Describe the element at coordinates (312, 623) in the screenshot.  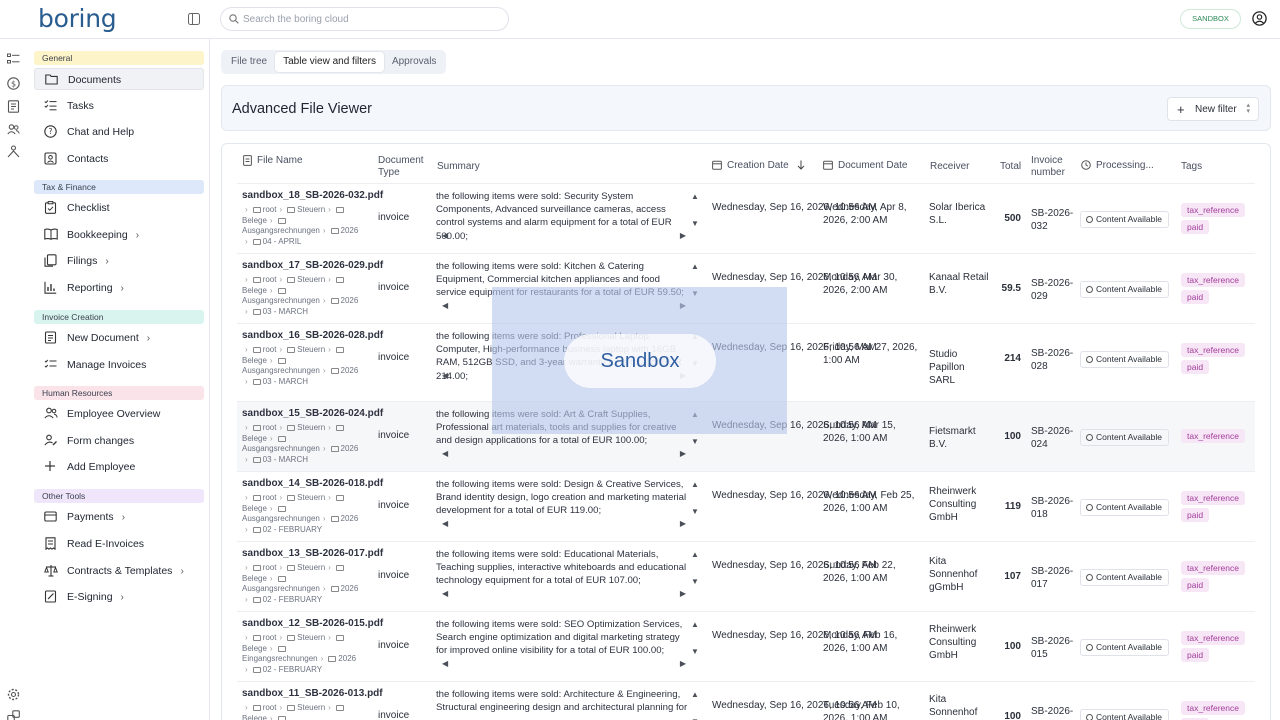
I see `file-name: sandbox_12_SB-2026-015.pdf` at that location.